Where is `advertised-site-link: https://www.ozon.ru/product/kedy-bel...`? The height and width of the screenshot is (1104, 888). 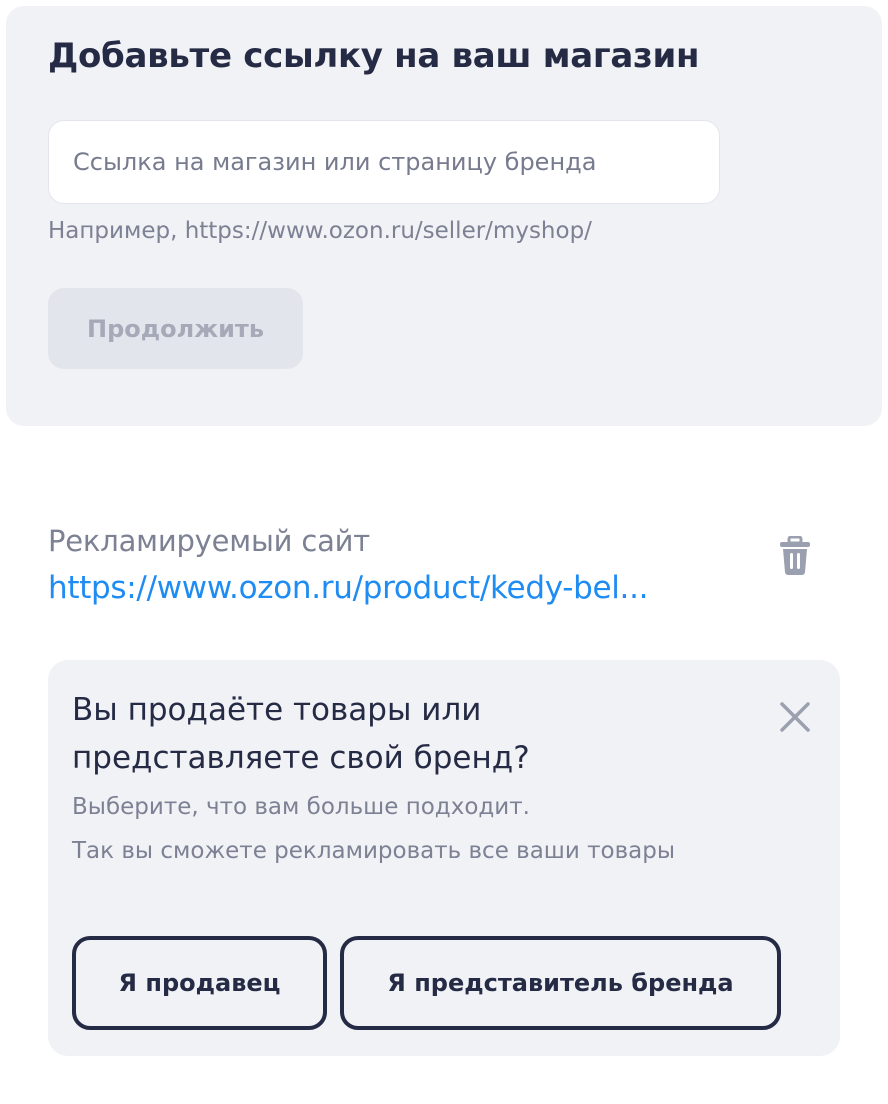
advertised-site-link: https://www.ozon.ru/product/kedy-bel... is located at coordinates (388, 588).